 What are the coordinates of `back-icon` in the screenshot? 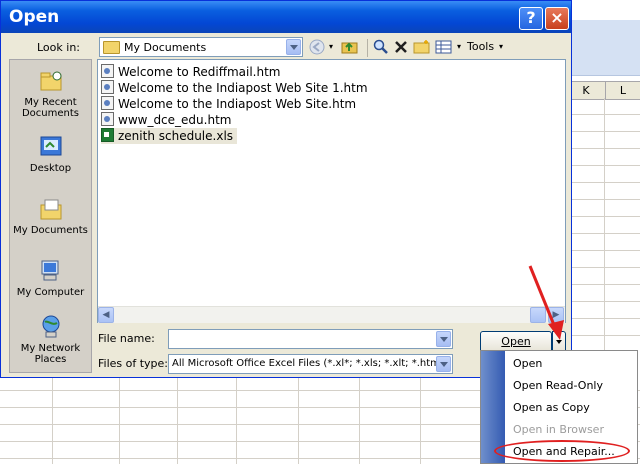 It's located at (317, 47).